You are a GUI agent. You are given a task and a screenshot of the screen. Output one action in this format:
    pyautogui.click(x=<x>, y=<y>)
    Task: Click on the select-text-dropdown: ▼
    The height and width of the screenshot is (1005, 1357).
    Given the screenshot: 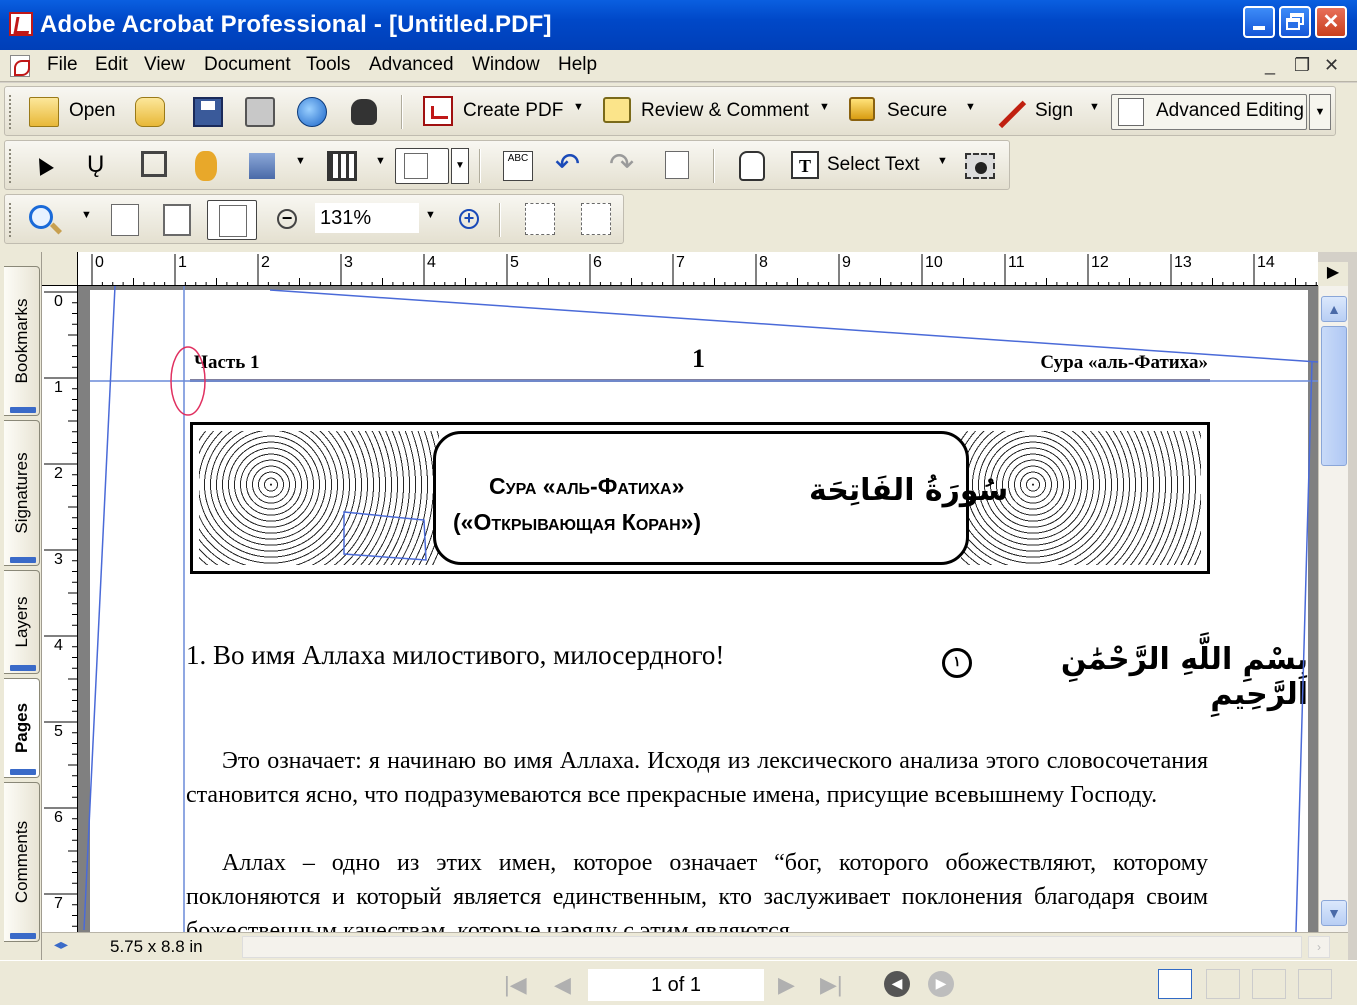 What is the action you would take?
    pyautogui.click(x=942, y=161)
    